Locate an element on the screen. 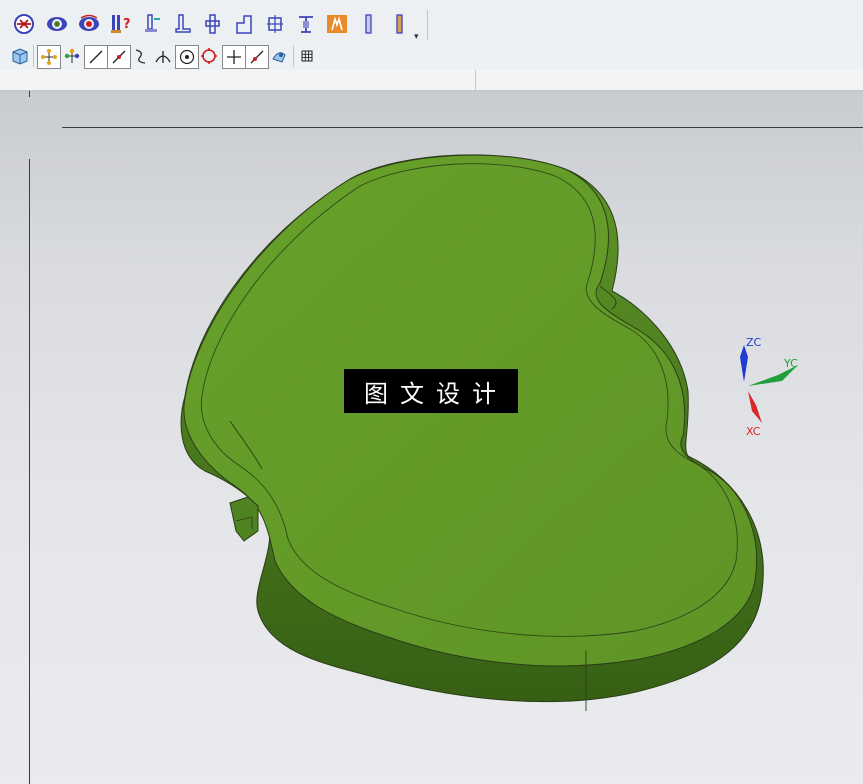 The width and height of the screenshot is (863, 784). quadrant-icon is located at coordinates (209, 56).